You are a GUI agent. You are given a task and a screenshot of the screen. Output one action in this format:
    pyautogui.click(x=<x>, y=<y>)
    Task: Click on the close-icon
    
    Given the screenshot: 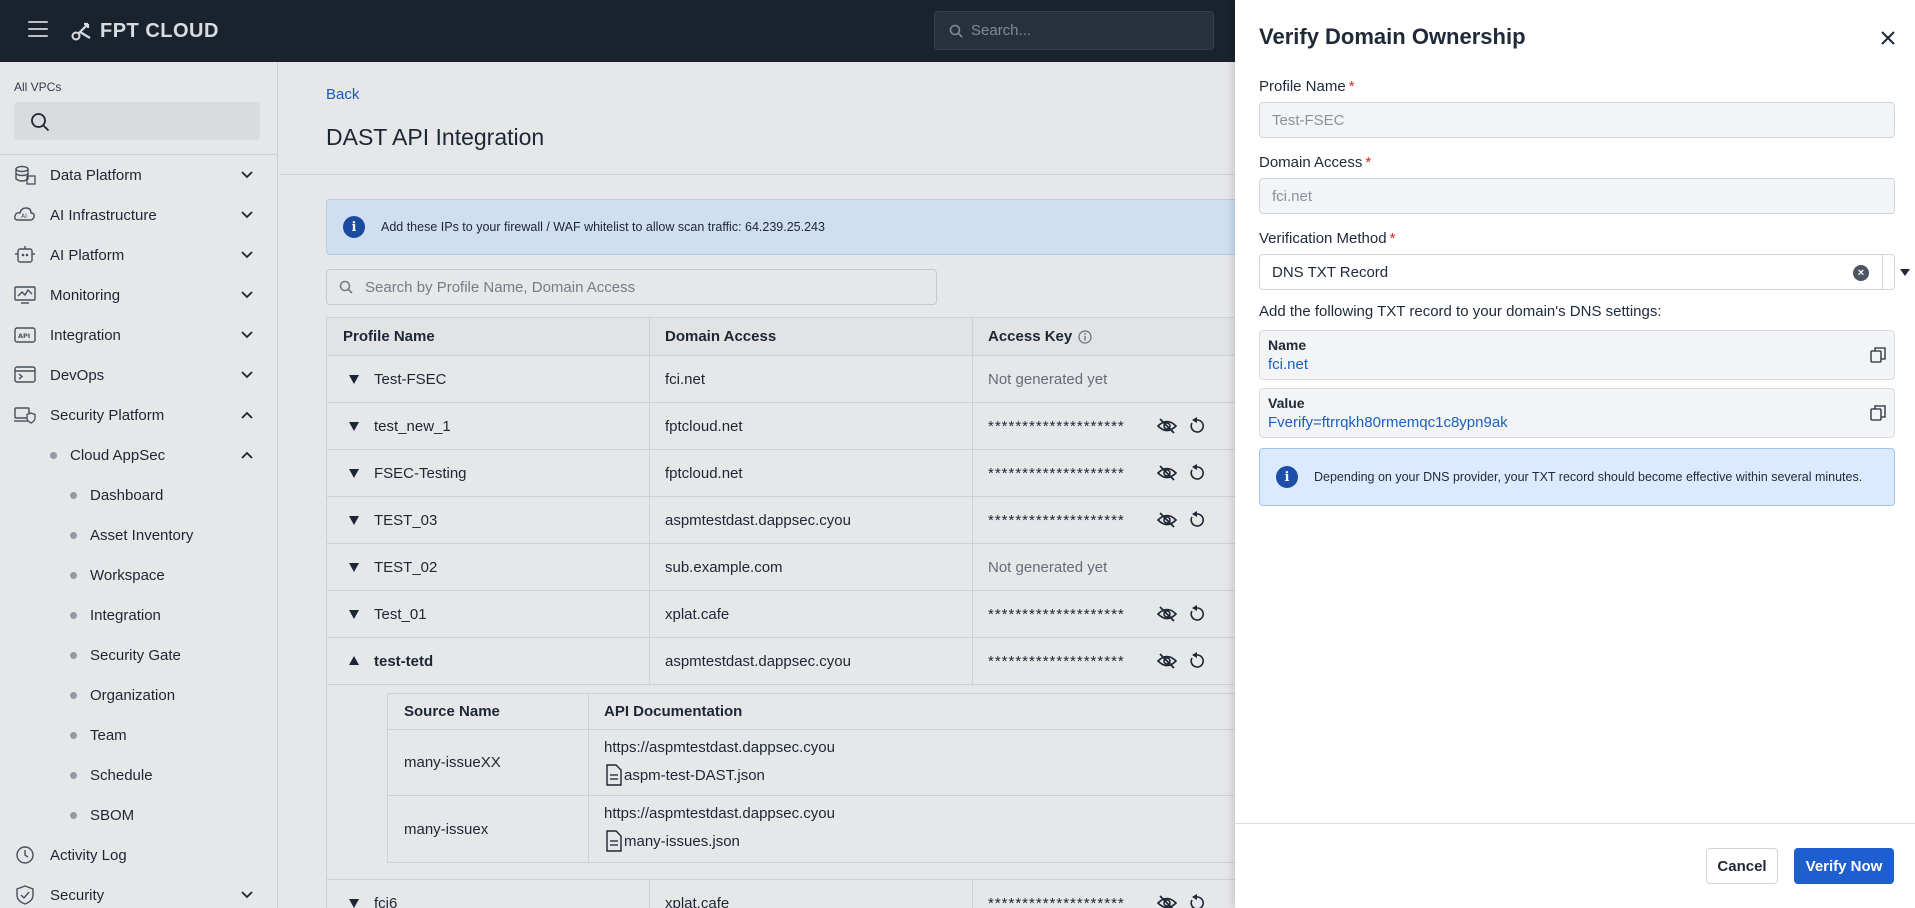 What is the action you would take?
    pyautogui.click(x=1888, y=38)
    